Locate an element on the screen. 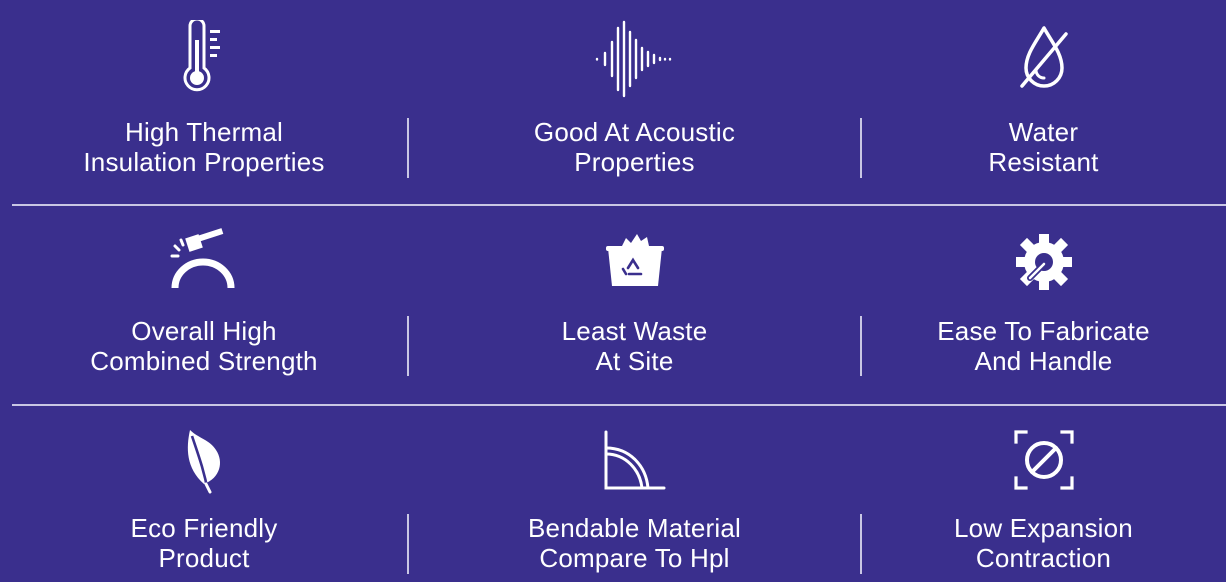 This screenshot has height=582, width=1226. feature-label: Low Expansion Contraction is located at coordinates (1043, 543).